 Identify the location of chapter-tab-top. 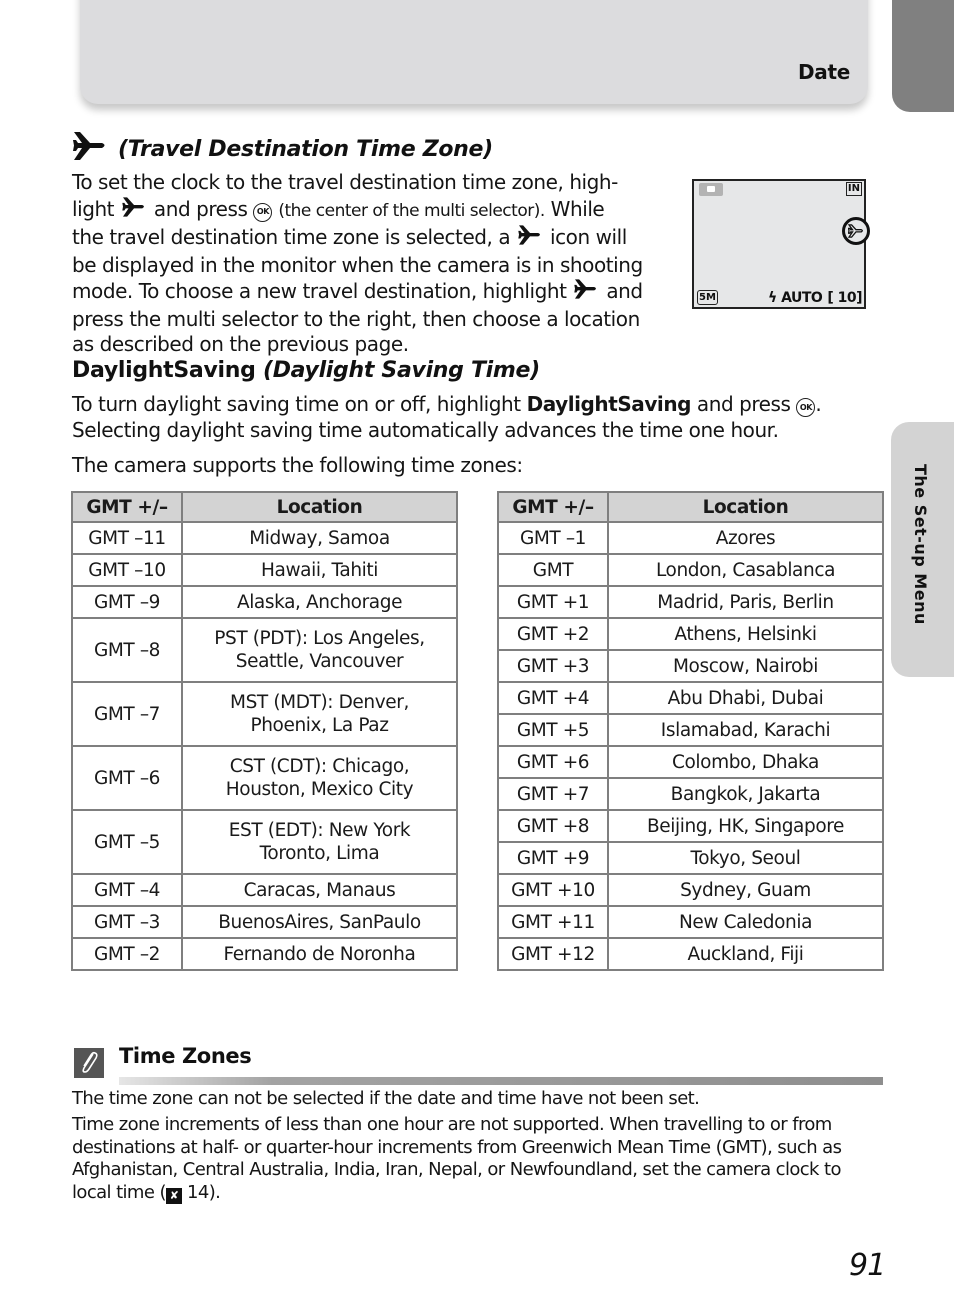
(923, 56).